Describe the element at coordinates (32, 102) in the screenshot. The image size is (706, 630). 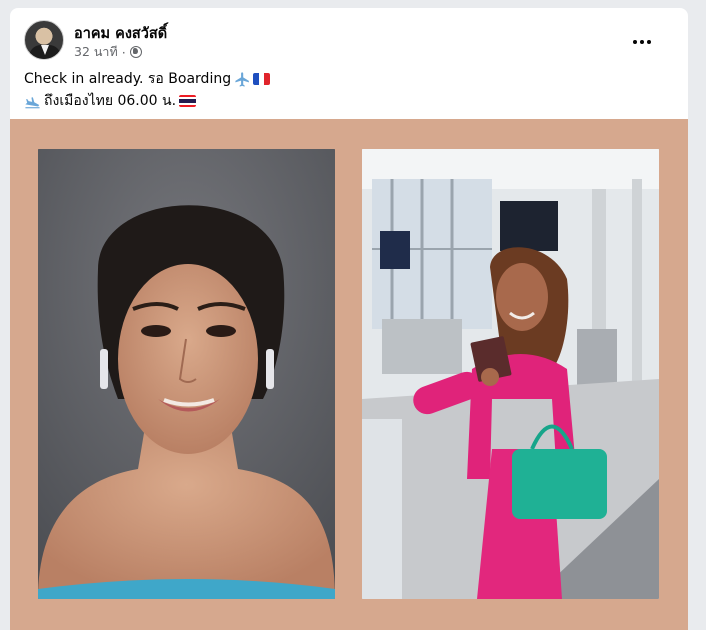
I see `airplane-landing-icon` at that location.